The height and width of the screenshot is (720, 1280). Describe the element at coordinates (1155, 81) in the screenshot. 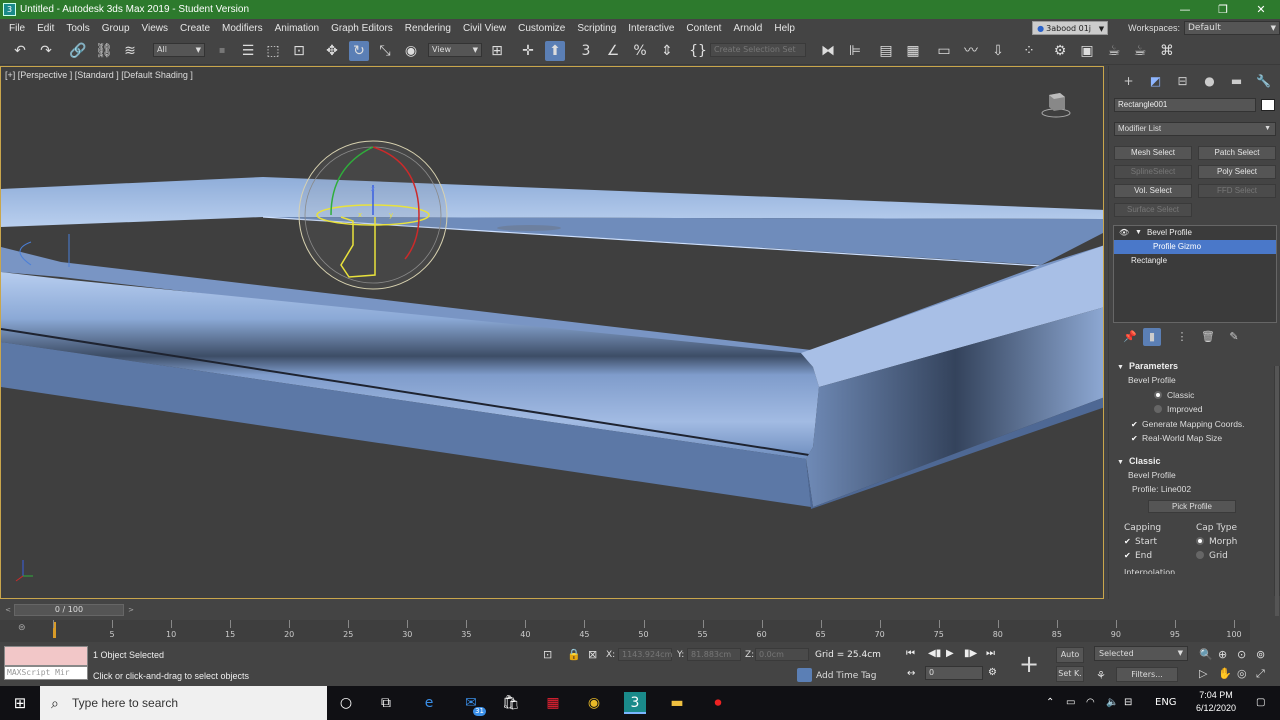

I see `modify-tab-icon: ◩` at that location.